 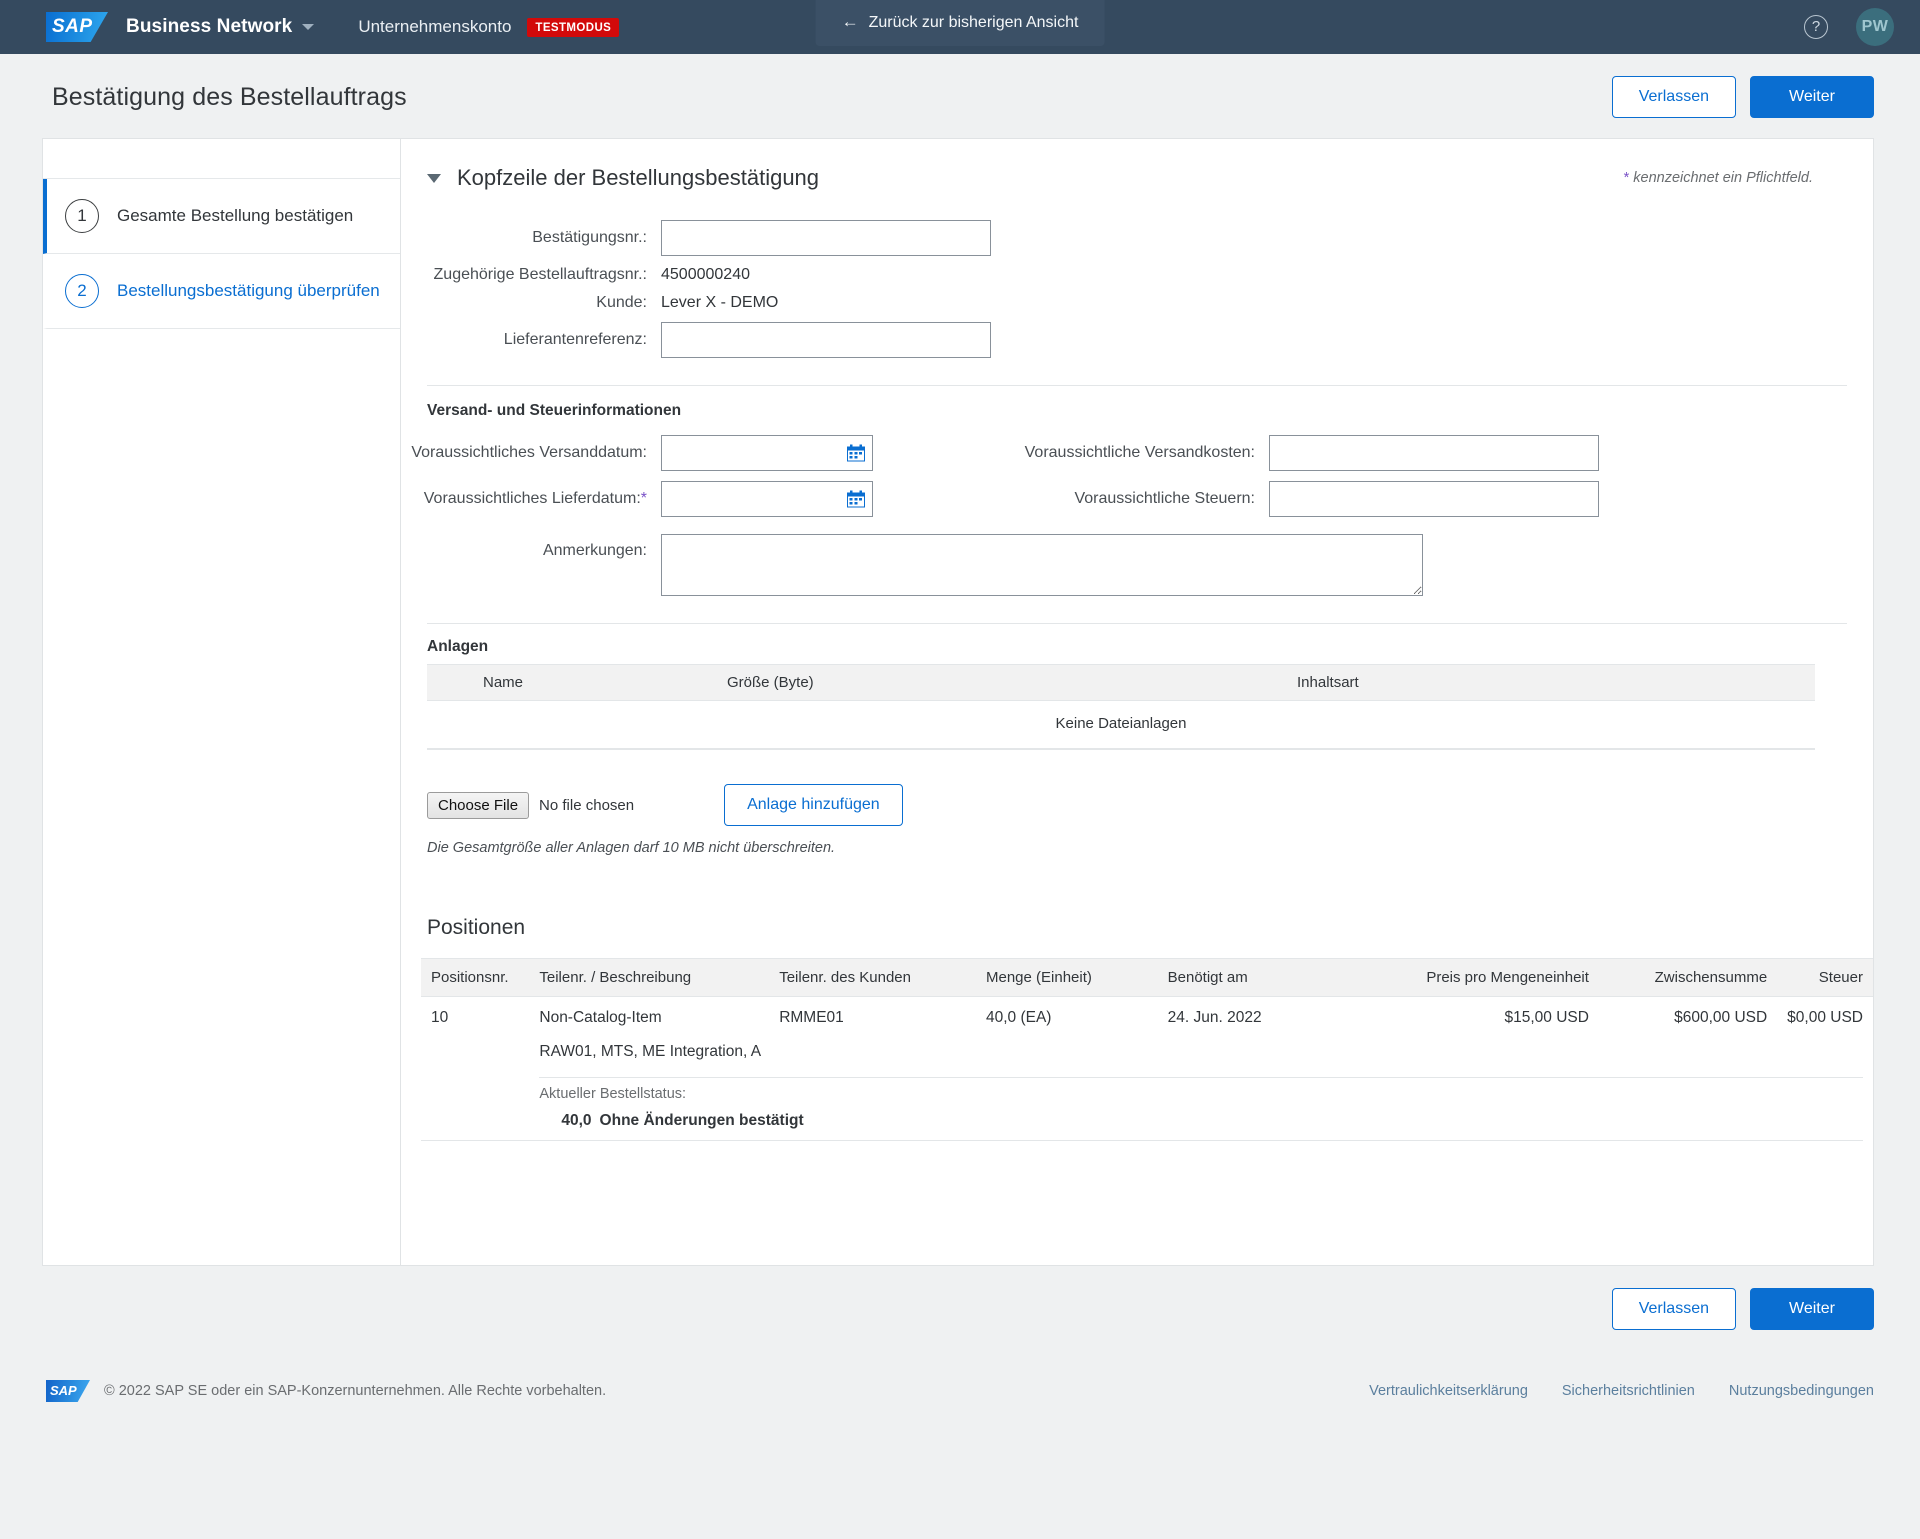 What do you see at coordinates (1257, 977) in the screenshot?
I see `col-need-by: Benötigt am` at bounding box center [1257, 977].